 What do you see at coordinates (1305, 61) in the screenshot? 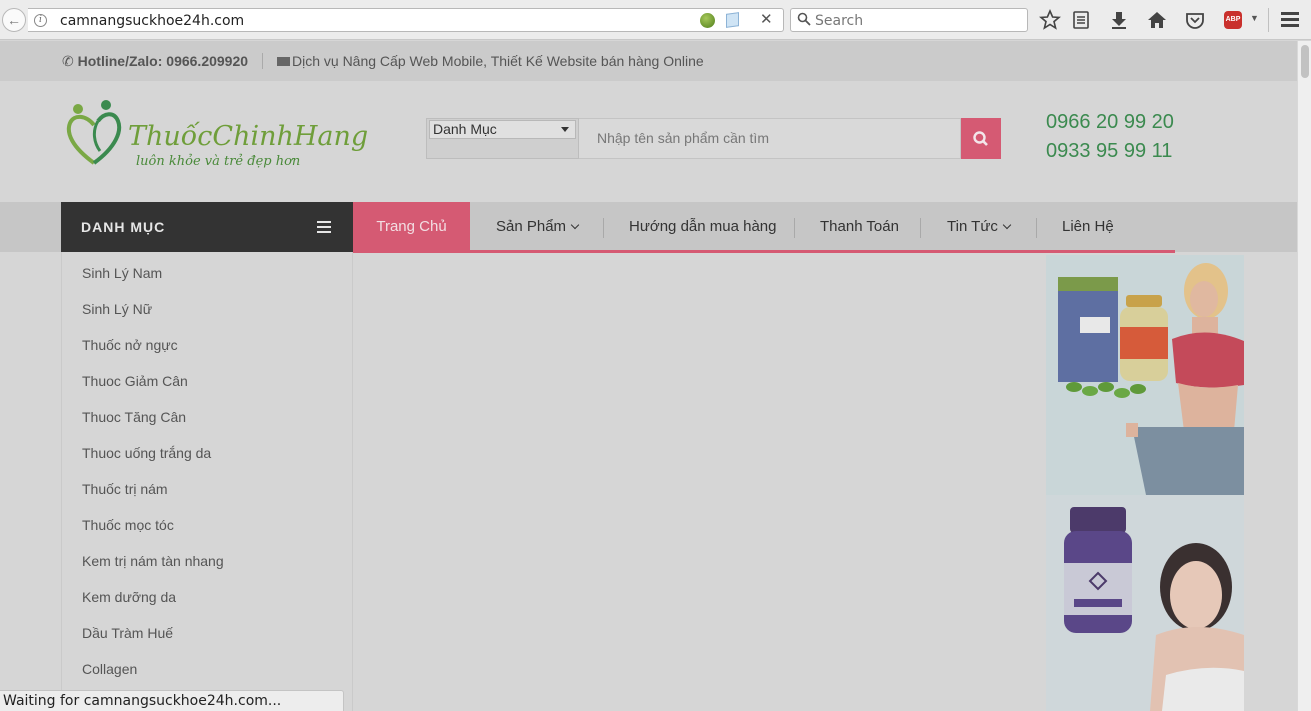
I see `scrollbar-thumb` at bounding box center [1305, 61].